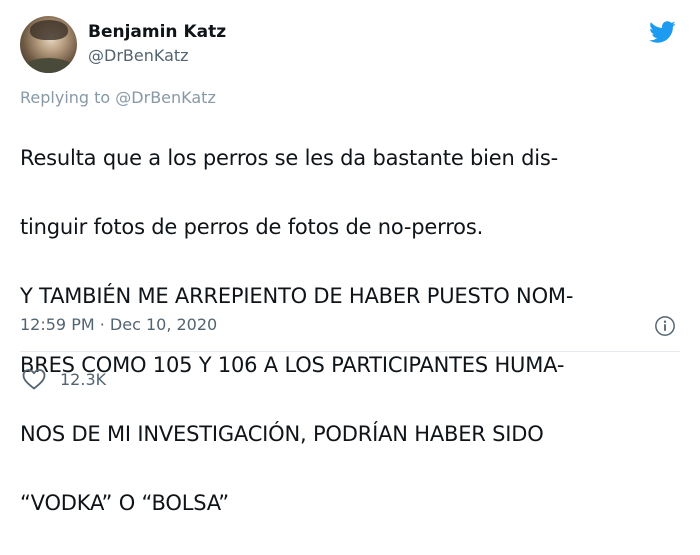 The width and height of the screenshot is (700, 555). I want to click on info-icon, so click(665, 326).